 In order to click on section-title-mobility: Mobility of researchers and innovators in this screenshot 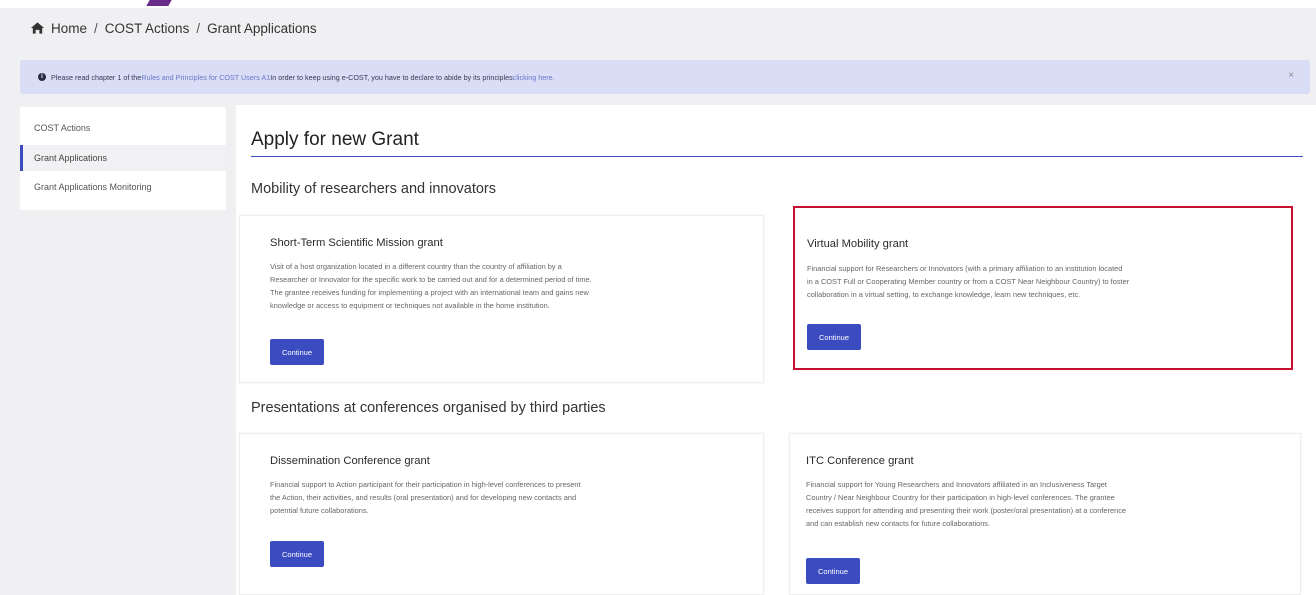, I will do `click(374, 189)`.